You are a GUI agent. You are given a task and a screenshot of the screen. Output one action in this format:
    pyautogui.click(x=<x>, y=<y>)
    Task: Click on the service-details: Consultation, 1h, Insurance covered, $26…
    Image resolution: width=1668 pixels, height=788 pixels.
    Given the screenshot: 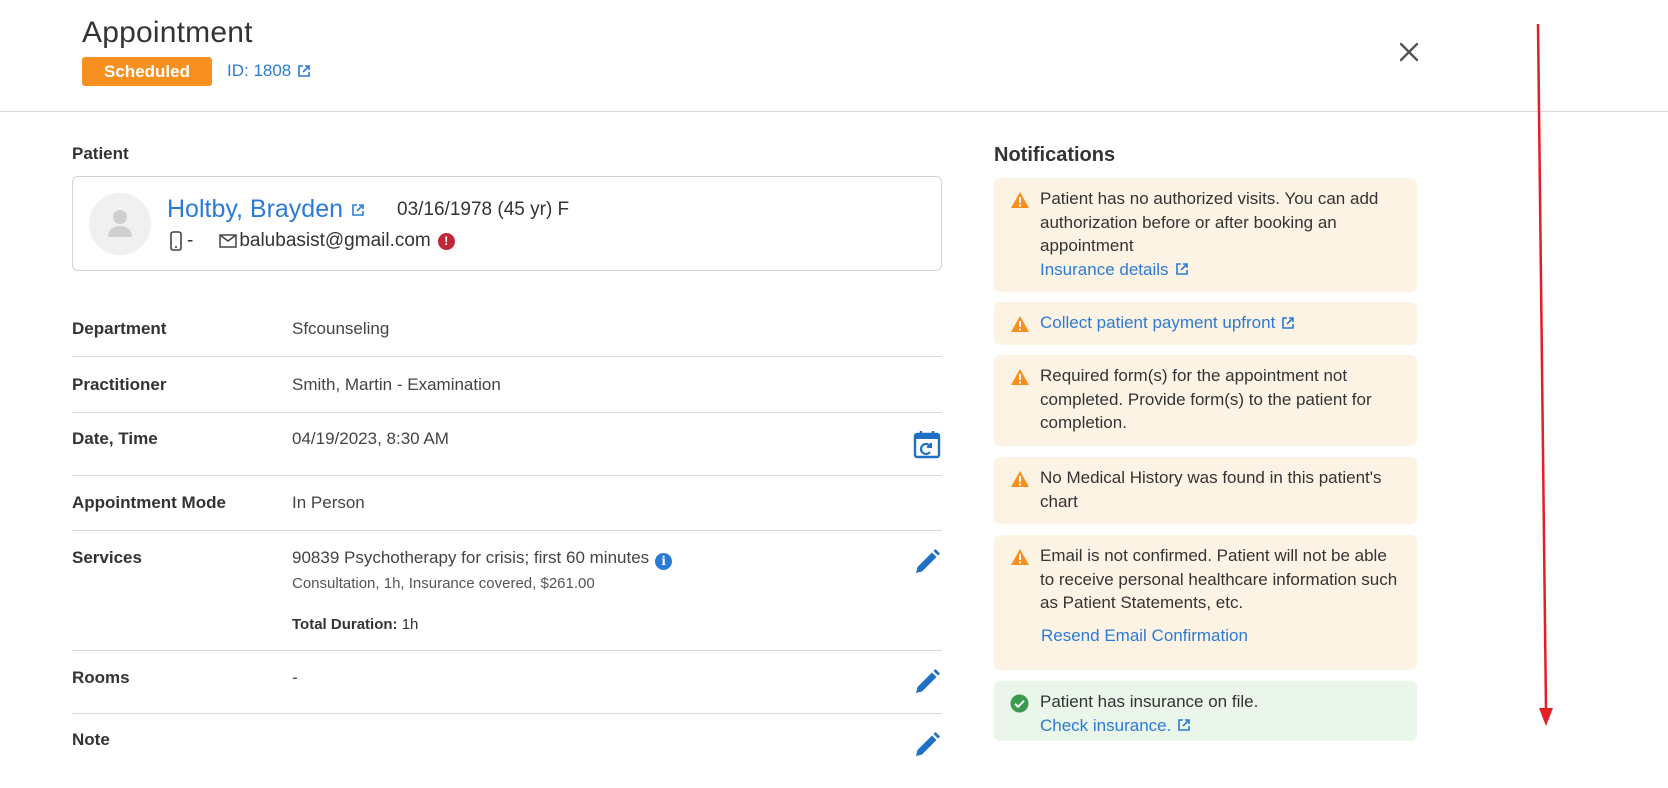 What is the action you would take?
    pyautogui.click(x=443, y=583)
    